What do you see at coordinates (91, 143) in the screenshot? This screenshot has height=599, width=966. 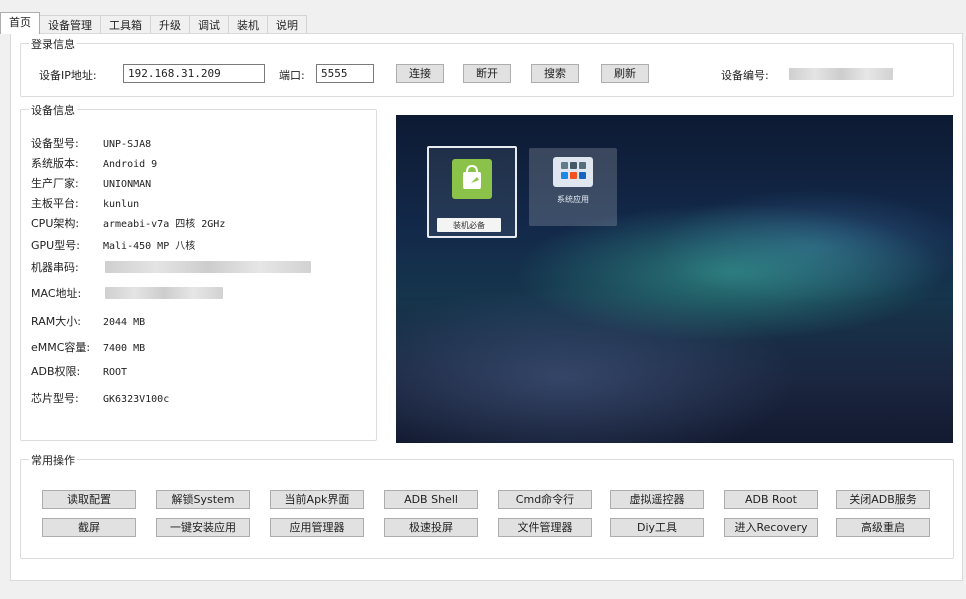 I see `info-row-model: 设备型号: UNP-SJA8` at bounding box center [91, 143].